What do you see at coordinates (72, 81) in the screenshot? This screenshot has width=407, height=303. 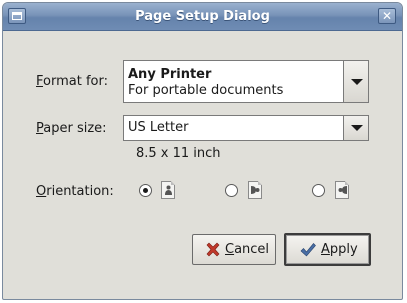 I see `format-for-label: Format for:` at bounding box center [72, 81].